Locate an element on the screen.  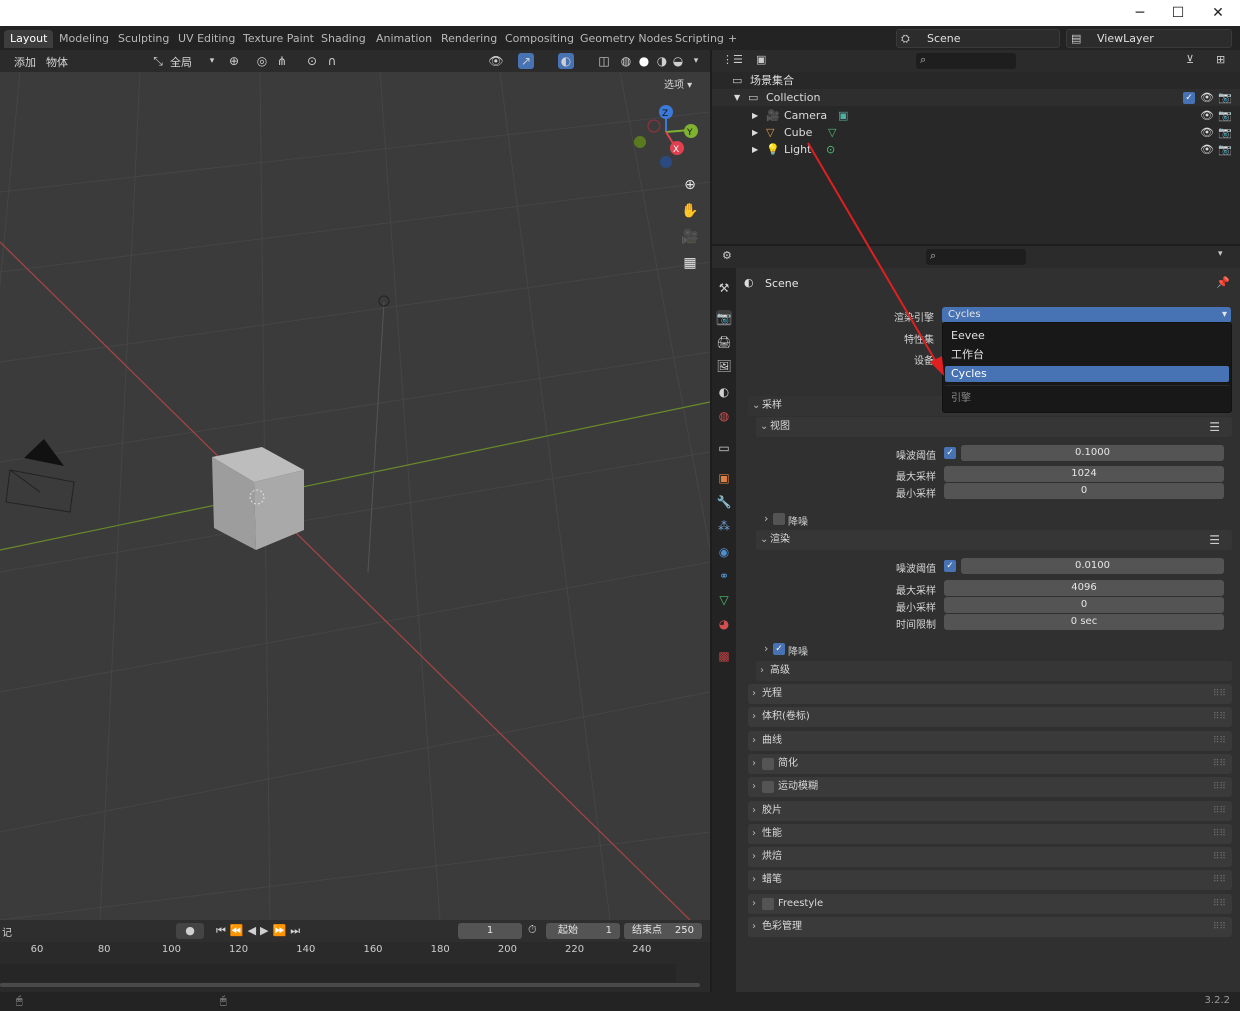
panel-header-2: › 曲线 ⠿⠿ is located at coordinates (990, 740).